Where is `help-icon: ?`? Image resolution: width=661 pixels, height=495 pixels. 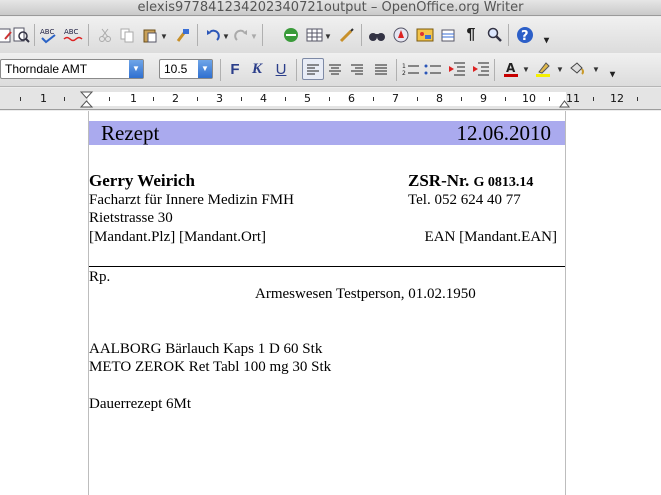 help-icon: ? is located at coordinates (525, 35).